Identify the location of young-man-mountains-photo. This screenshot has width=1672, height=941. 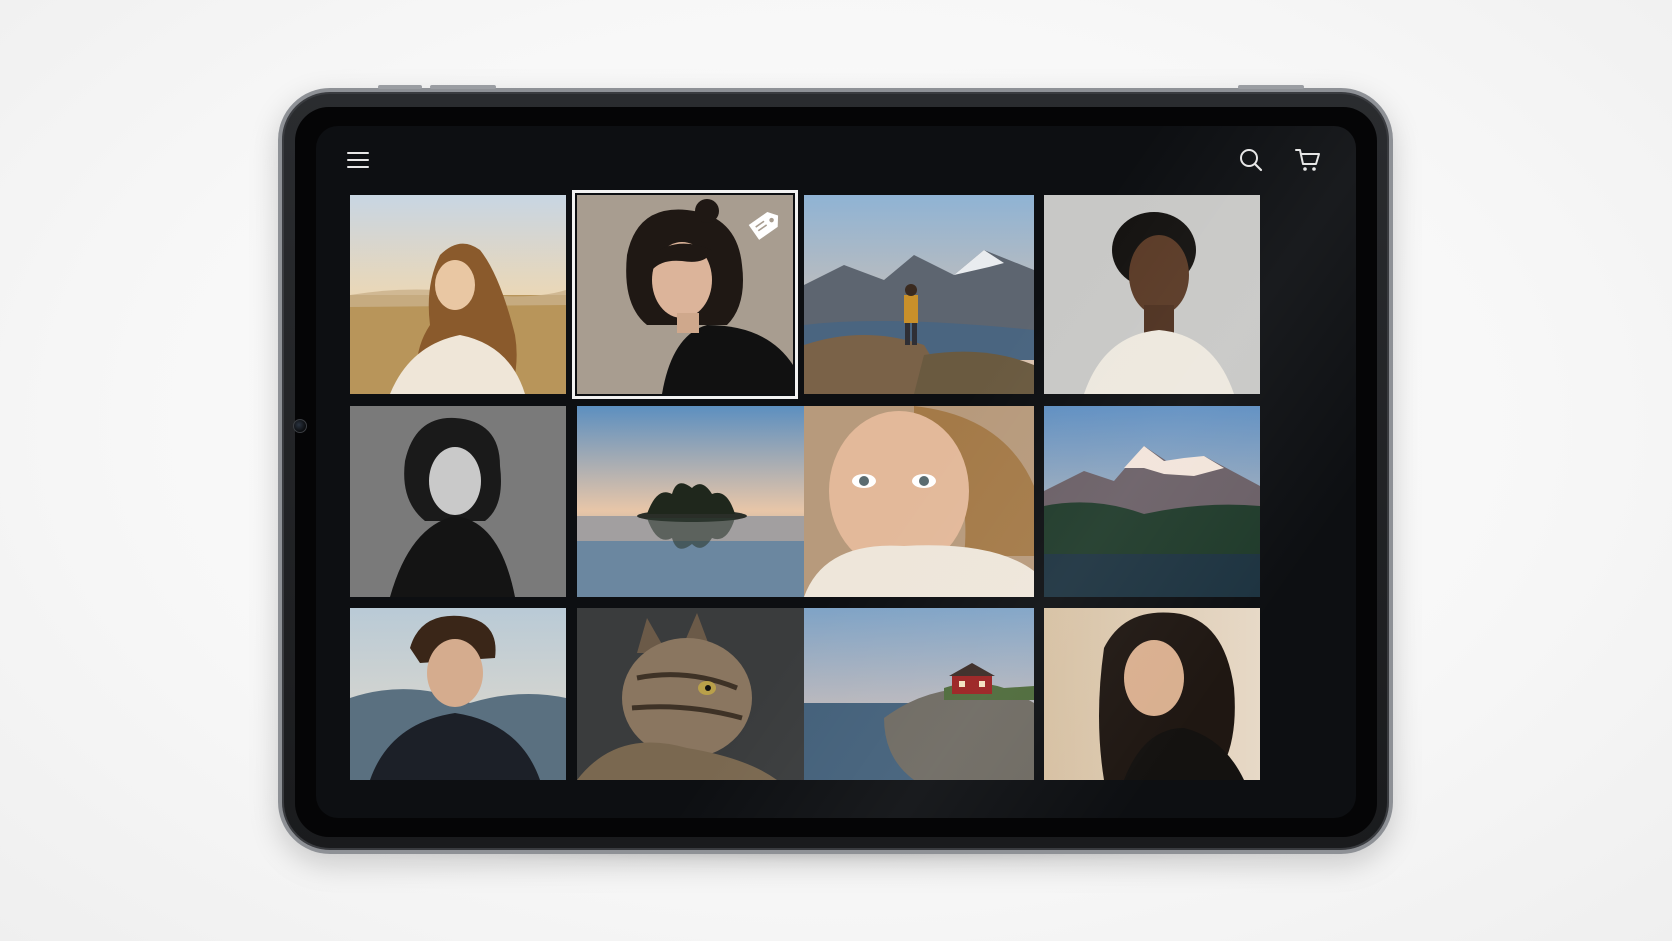
(458, 694).